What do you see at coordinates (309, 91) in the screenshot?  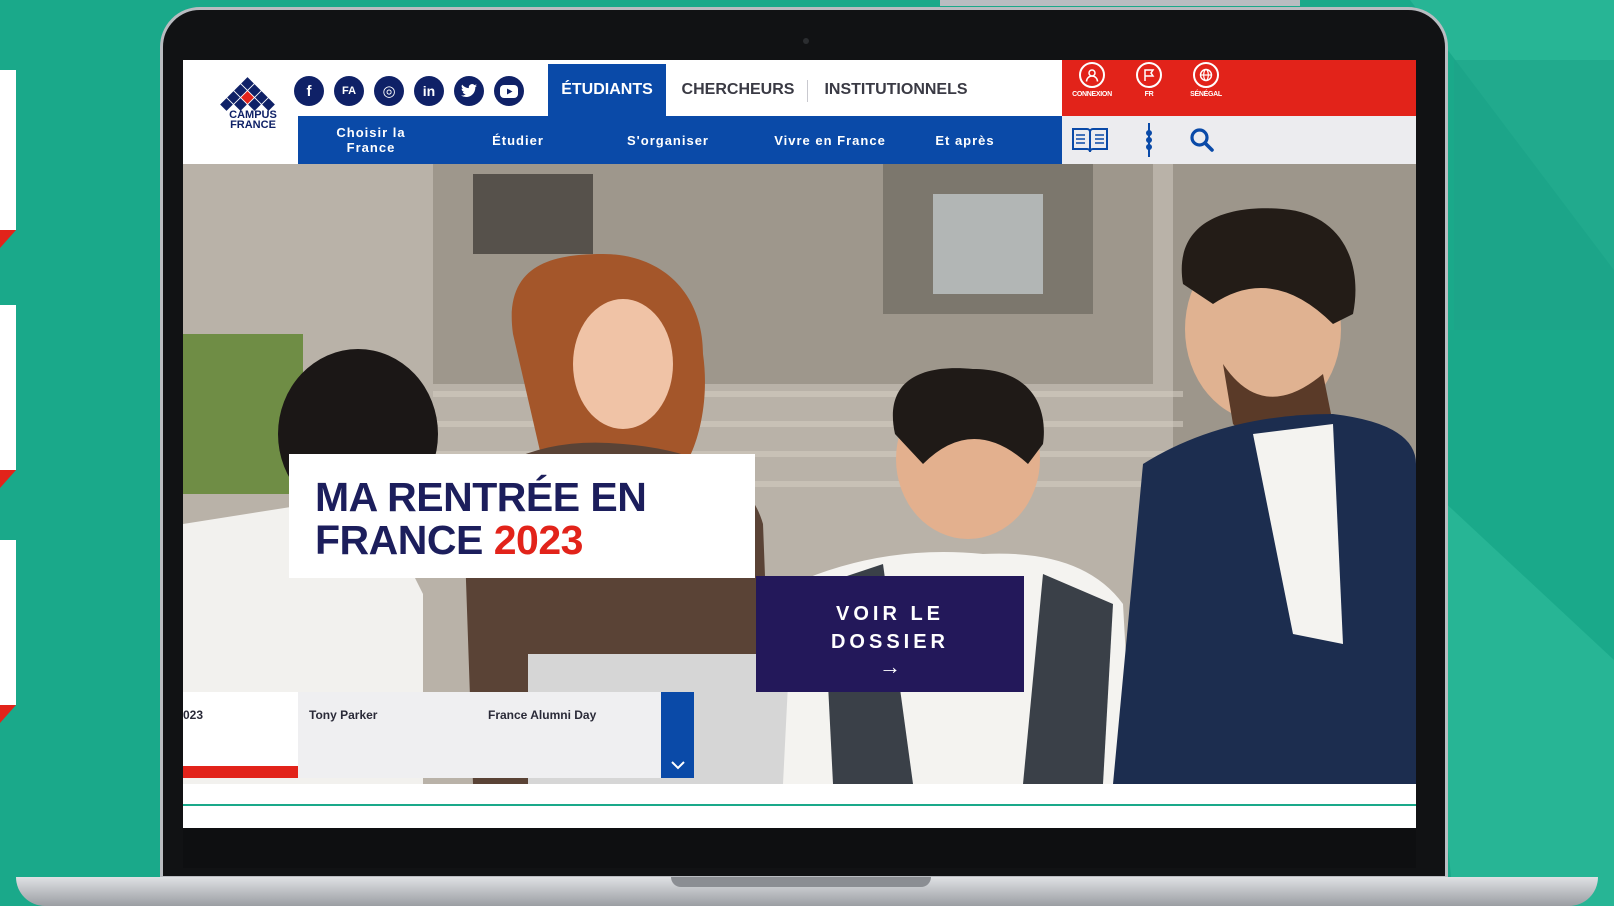 I see `facebook-icon: f` at bounding box center [309, 91].